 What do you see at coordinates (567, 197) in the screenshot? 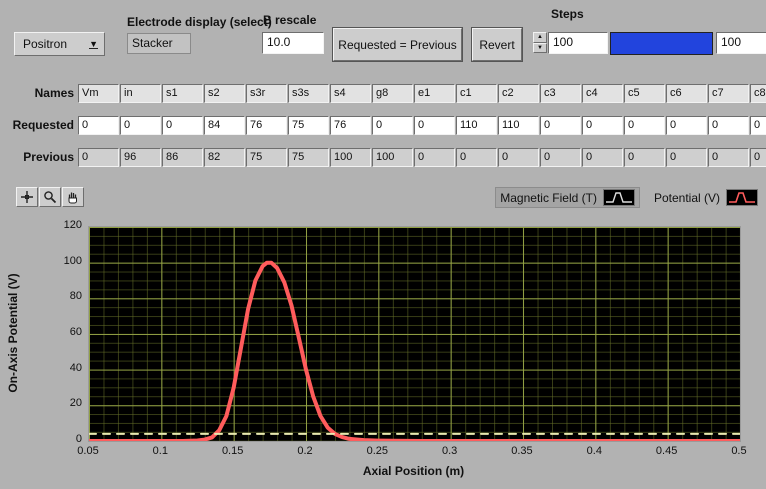
I see `legend-item-magnetic-field: Magnetic Field (T)` at bounding box center [567, 197].